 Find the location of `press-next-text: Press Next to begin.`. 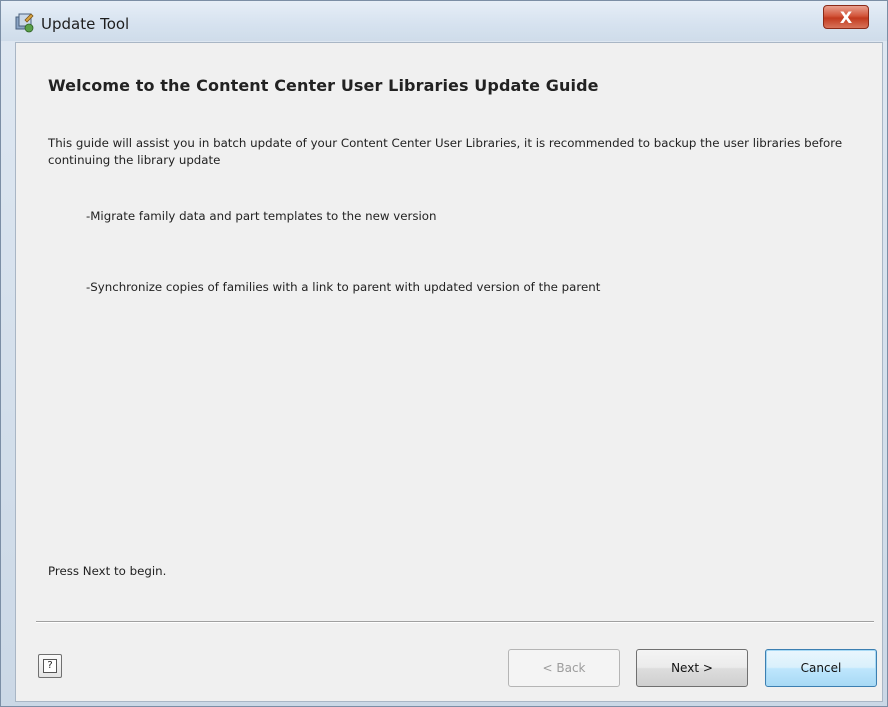

press-next-text: Press Next to begin. is located at coordinates (107, 571).